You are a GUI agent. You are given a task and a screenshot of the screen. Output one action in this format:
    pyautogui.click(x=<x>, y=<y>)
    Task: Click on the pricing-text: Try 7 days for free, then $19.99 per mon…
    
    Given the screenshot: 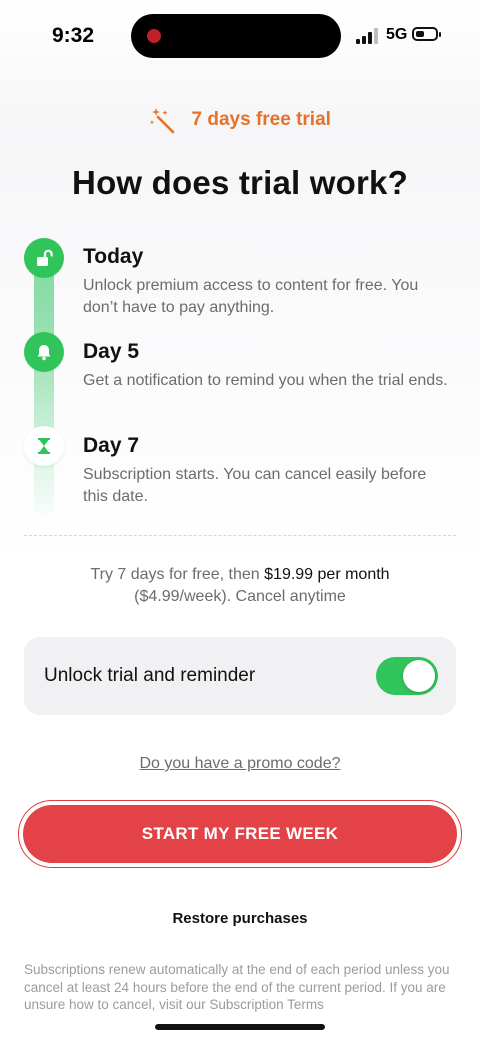 What is the action you would take?
    pyautogui.click(x=240, y=586)
    